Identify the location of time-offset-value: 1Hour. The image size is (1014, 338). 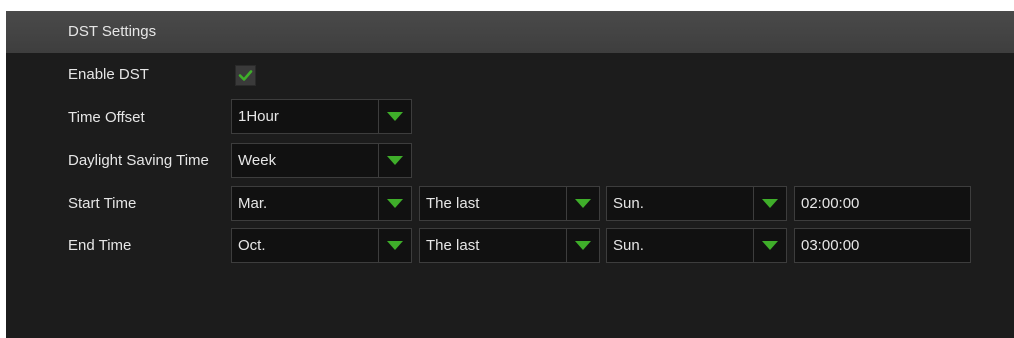
(258, 116).